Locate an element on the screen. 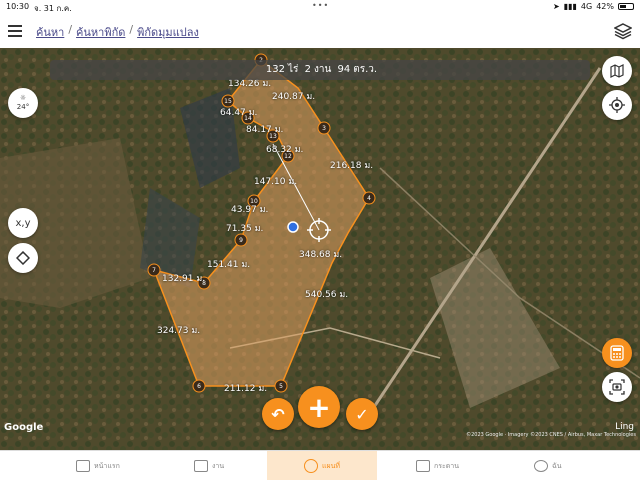 Image resolution: width=640 pixels, height=480 pixels. battery-icon is located at coordinates (626, 6).